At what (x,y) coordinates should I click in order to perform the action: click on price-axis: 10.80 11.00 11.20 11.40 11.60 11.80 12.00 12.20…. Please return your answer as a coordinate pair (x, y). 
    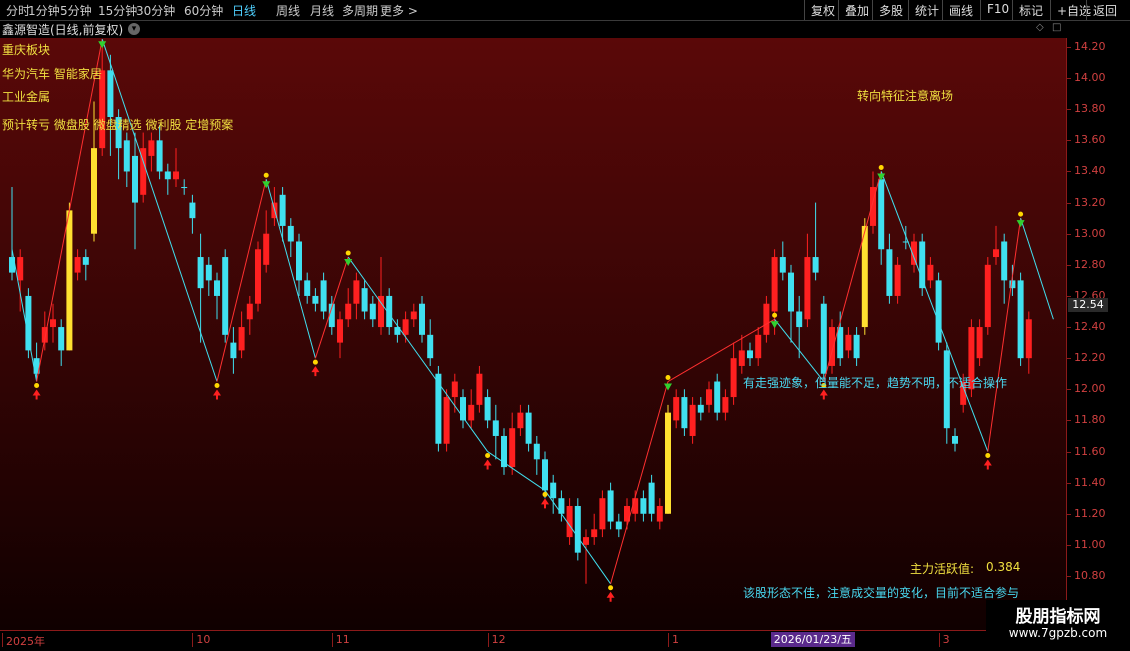
    Looking at the image, I should click on (1098, 334).